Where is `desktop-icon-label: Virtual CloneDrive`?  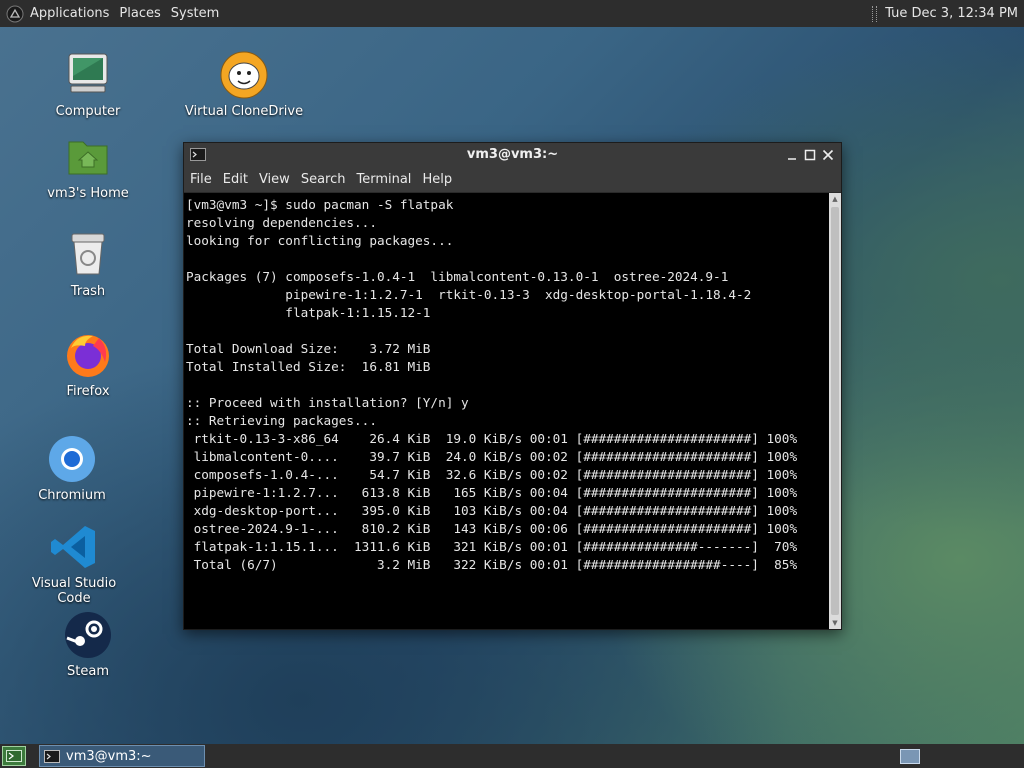
desktop-icon-label: Virtual CloneDrive is located at coordinates (244, 111).